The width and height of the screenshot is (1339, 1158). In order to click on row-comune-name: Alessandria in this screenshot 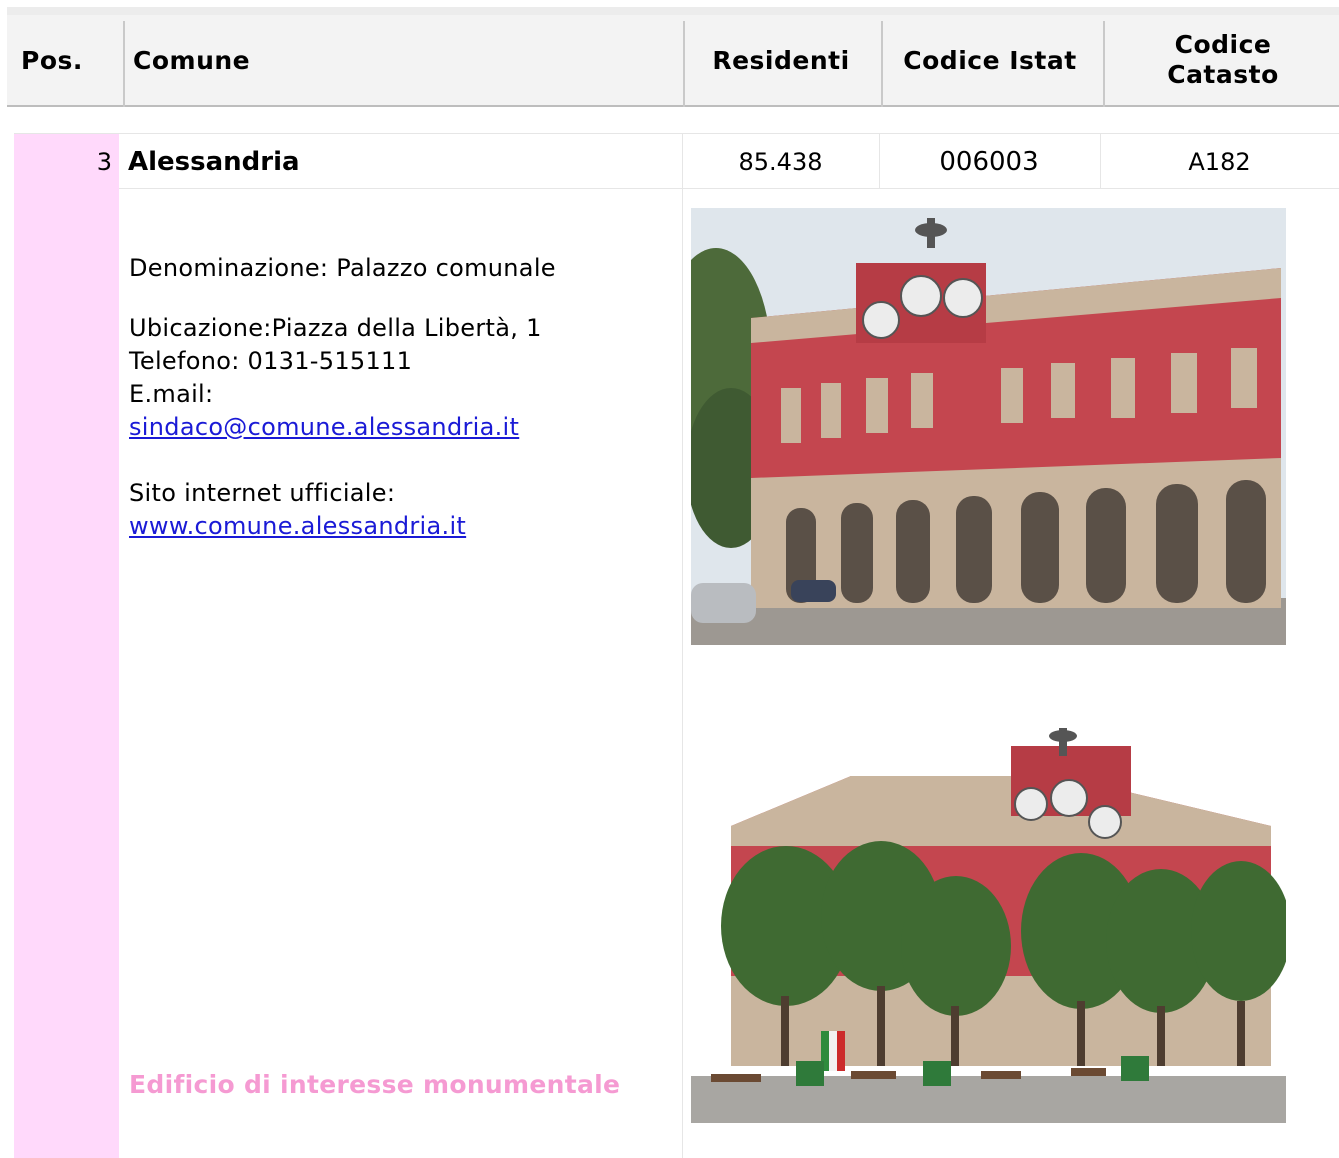, I will do `click(214, 161)`.